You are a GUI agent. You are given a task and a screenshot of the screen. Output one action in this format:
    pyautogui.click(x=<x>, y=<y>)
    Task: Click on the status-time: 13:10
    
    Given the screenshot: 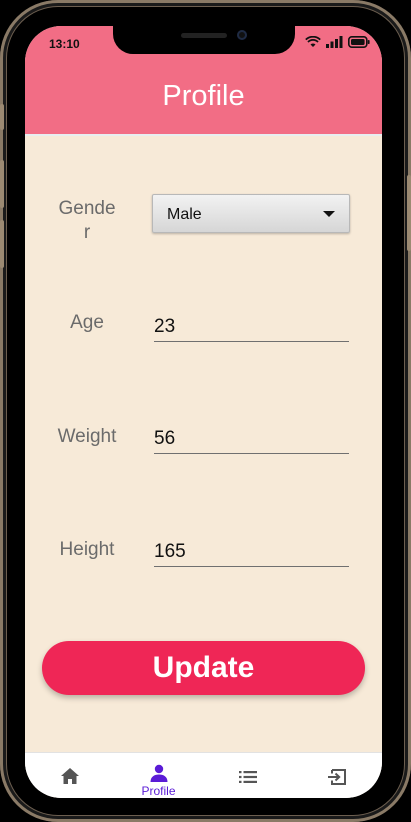 What is the action you would take?
    pyautogui.click(x=64, y=44)
    